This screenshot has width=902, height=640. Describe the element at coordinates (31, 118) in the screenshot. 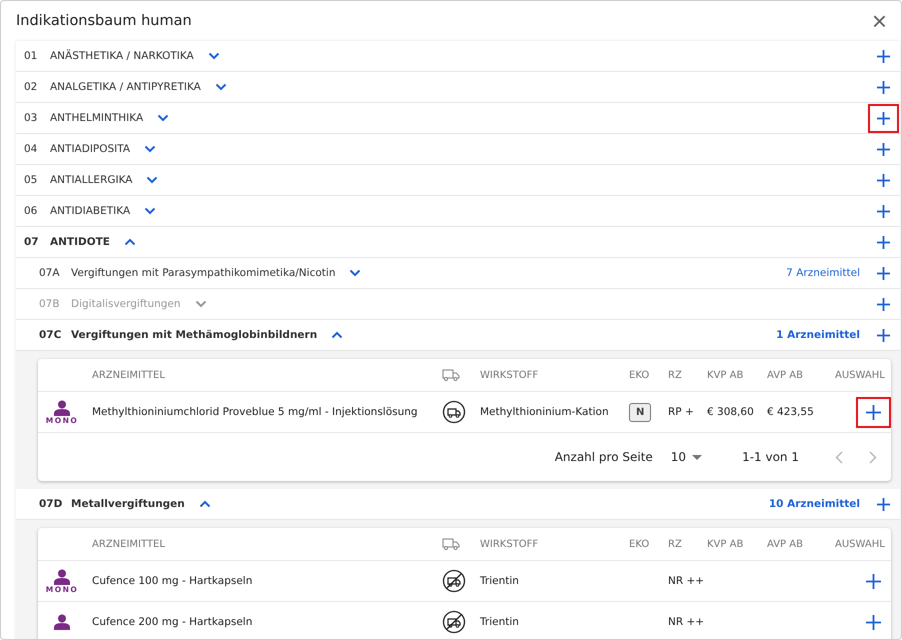

I see `category-code: 03` at that location.